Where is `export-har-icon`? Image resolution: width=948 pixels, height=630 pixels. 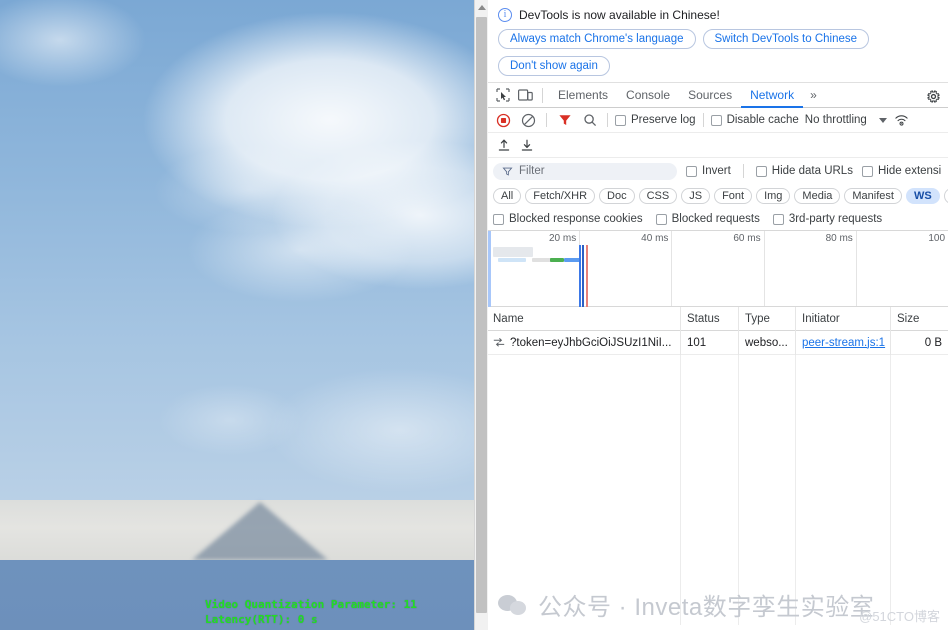 export-har-icon is located at coordinates (526, 145).